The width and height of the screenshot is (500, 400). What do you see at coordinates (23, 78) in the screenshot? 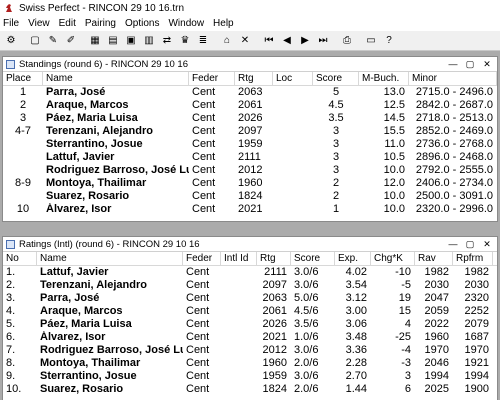
I see `standings-col-place: Place` at bounding box center [23, 78].